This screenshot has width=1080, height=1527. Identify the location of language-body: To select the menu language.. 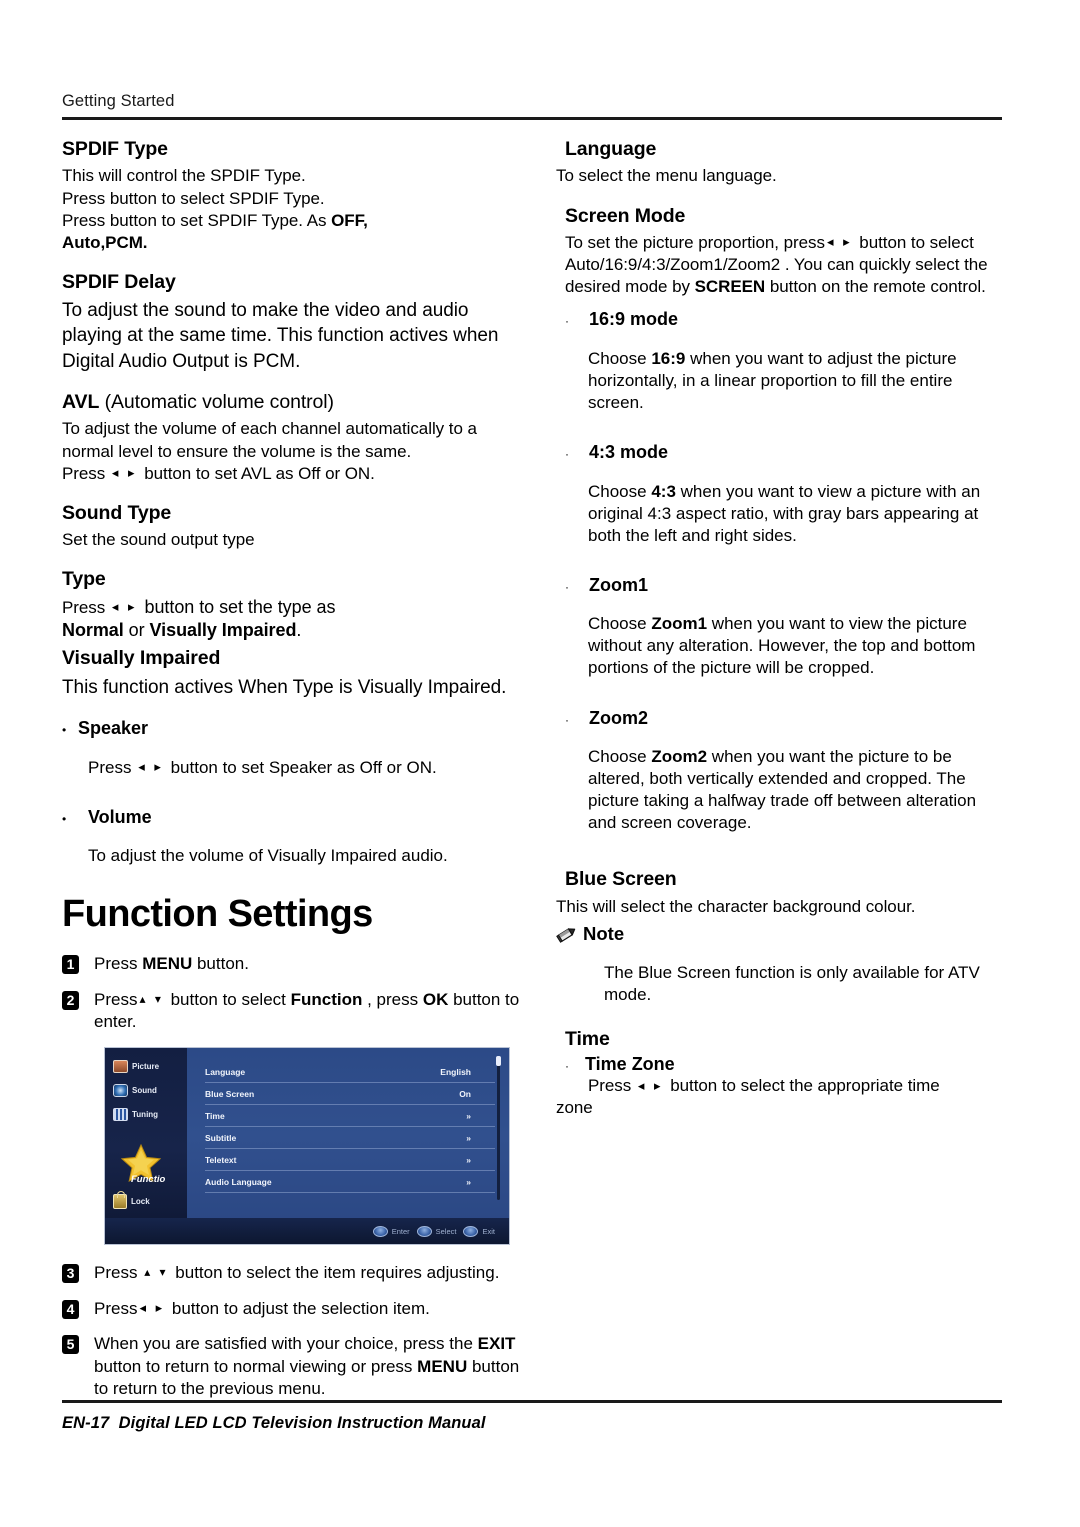
(666, 176).